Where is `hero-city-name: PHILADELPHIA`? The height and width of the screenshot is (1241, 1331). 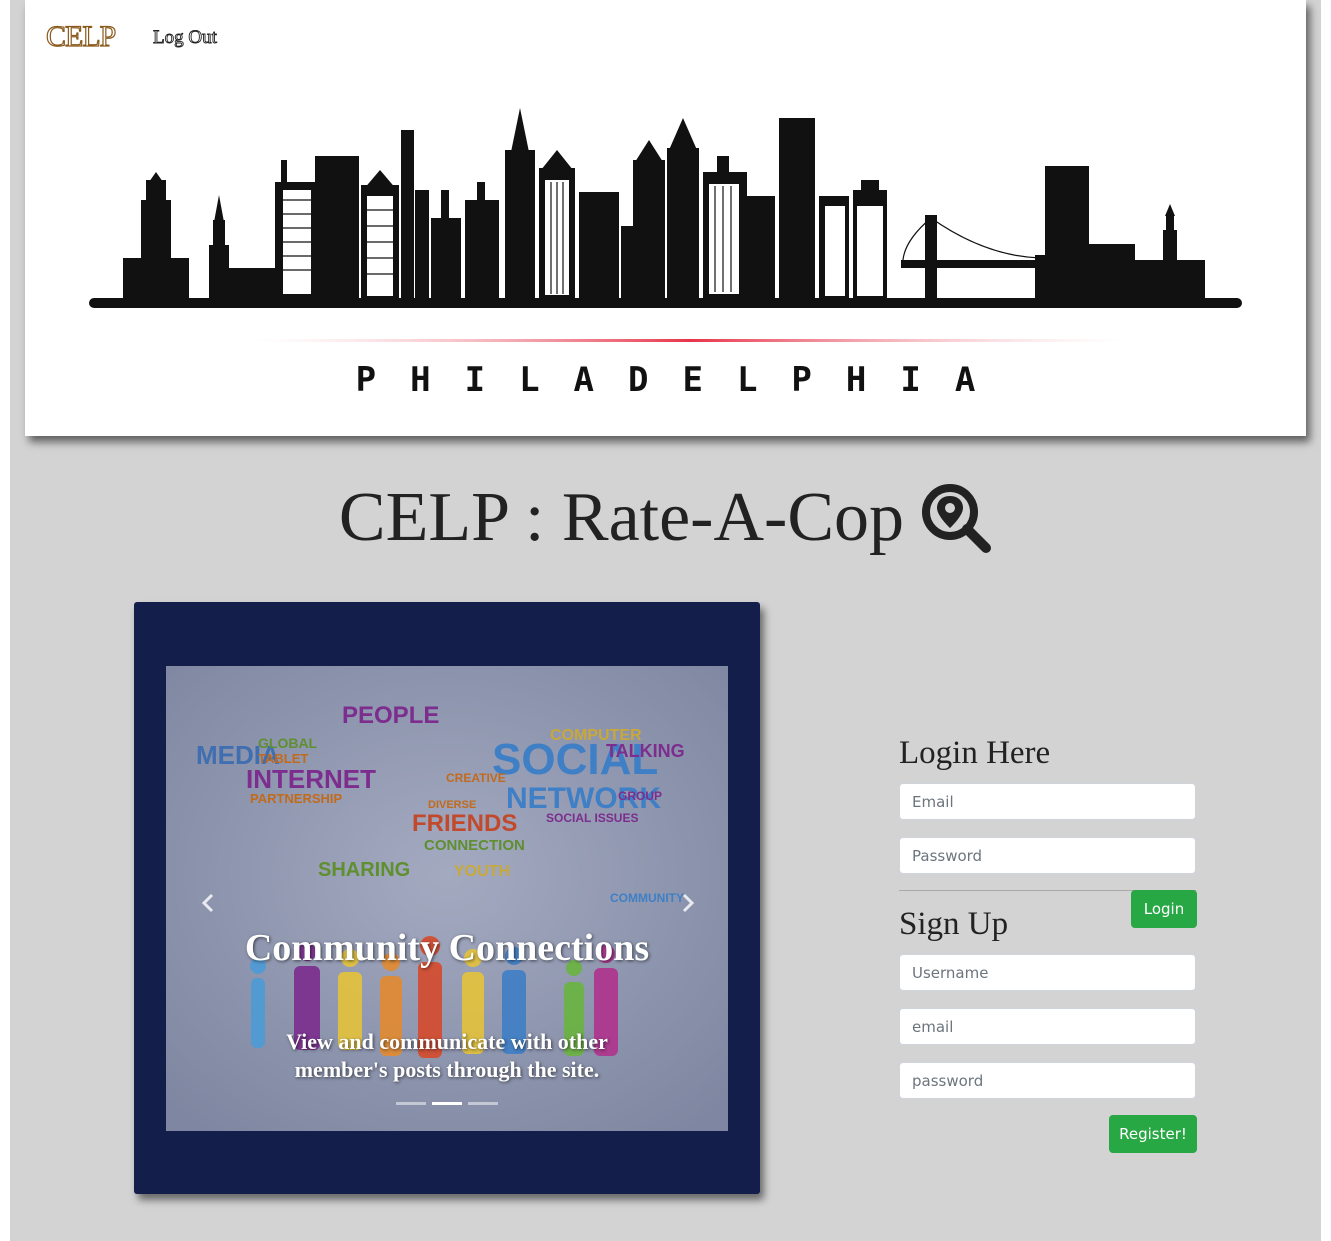
hero-city-name: PHILADELPHIA is located at coordinates (682, 380).